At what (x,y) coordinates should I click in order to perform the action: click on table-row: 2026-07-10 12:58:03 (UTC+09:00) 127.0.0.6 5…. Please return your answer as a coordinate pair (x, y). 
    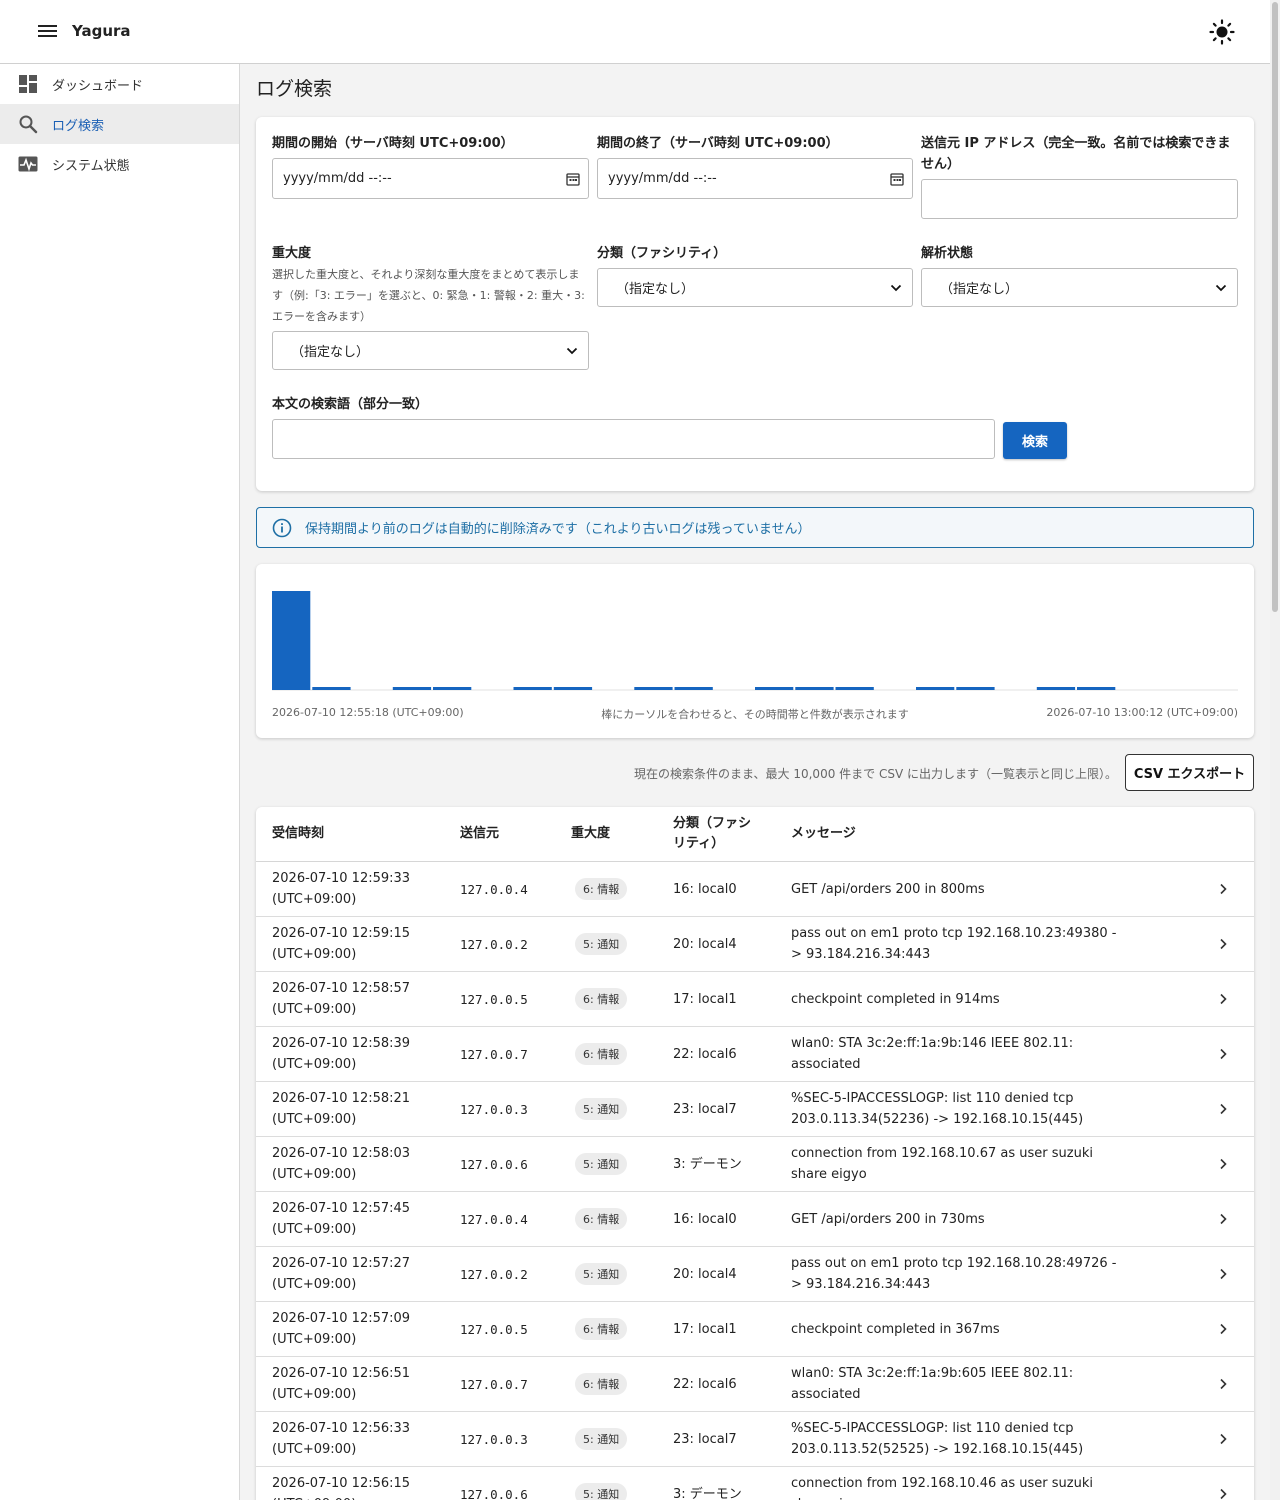
    Looking at the image, I should click on (755, 1164).